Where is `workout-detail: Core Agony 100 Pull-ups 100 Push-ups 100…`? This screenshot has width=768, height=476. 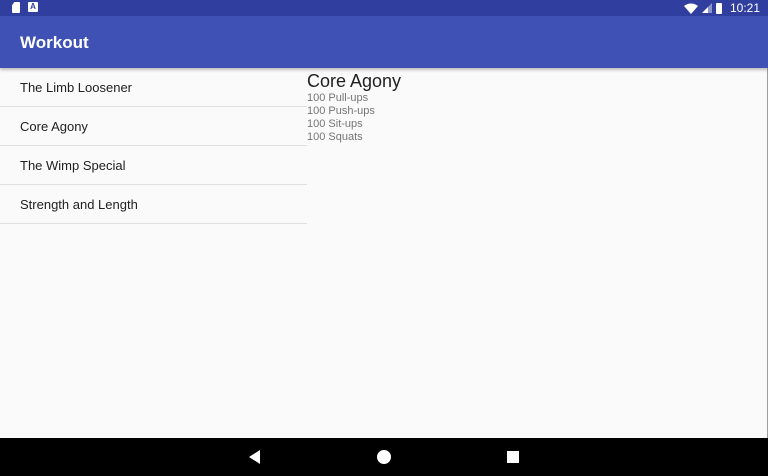
workout-detail: Core Agony 100 Pull-ups 100 Push-ups 100… is located at coordinates (354, 107).